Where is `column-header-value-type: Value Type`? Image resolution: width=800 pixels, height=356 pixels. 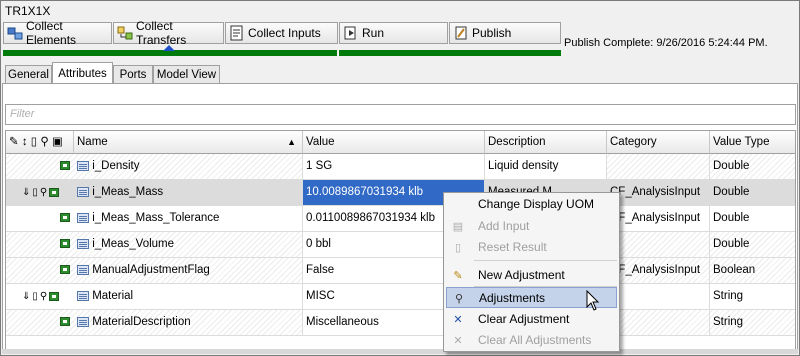
column-header-value-type: Value Type is located at coordinates (752, 142).